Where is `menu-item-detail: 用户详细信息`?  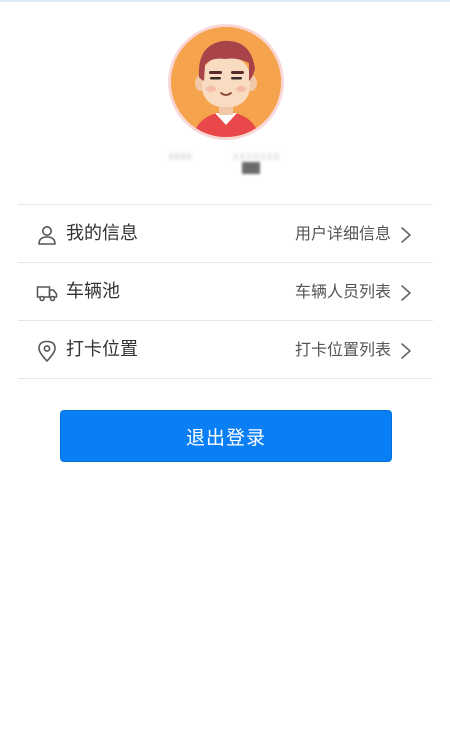
menu-item-detail: 用户详细信息 is located at coordinates (342, 233).